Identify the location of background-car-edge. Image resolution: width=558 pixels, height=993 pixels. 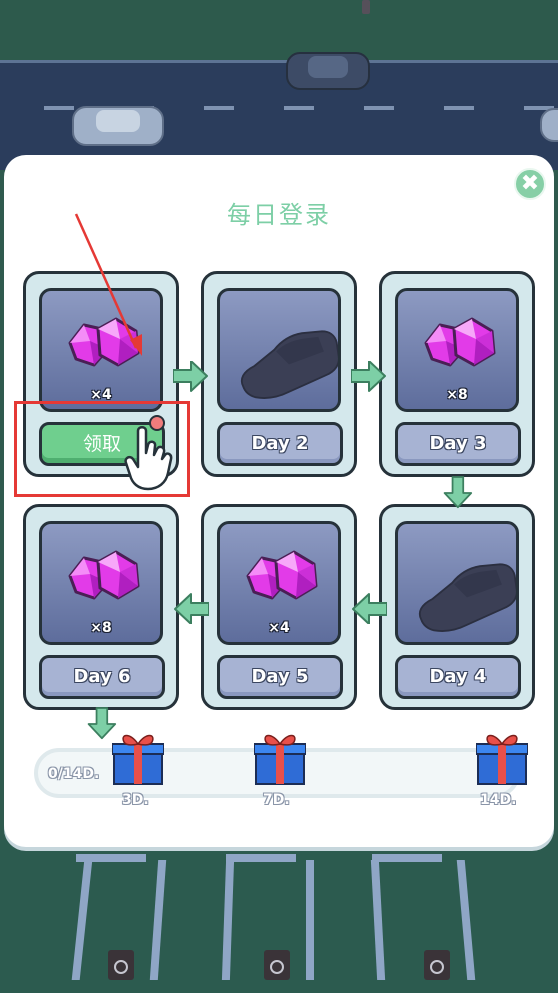
(549, 125).